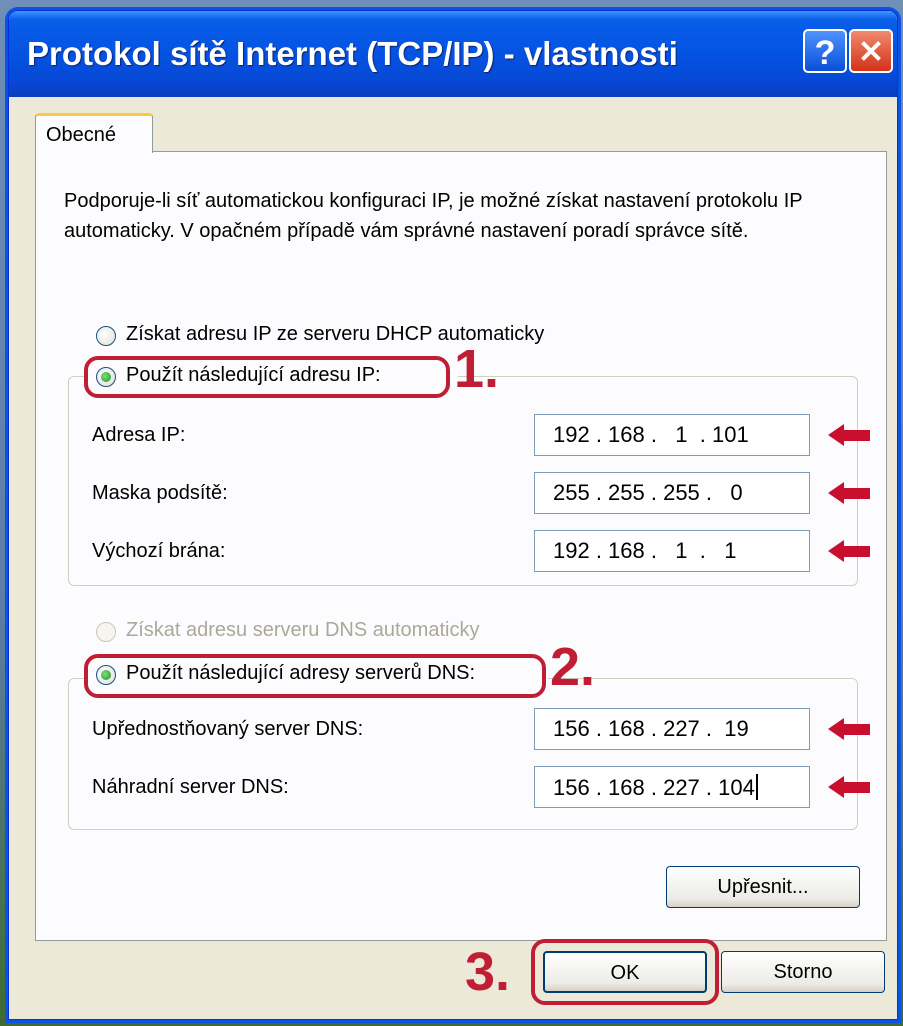 The image size is (903, 1026). I want to click on radio-dns-auto, so click(106, 632).